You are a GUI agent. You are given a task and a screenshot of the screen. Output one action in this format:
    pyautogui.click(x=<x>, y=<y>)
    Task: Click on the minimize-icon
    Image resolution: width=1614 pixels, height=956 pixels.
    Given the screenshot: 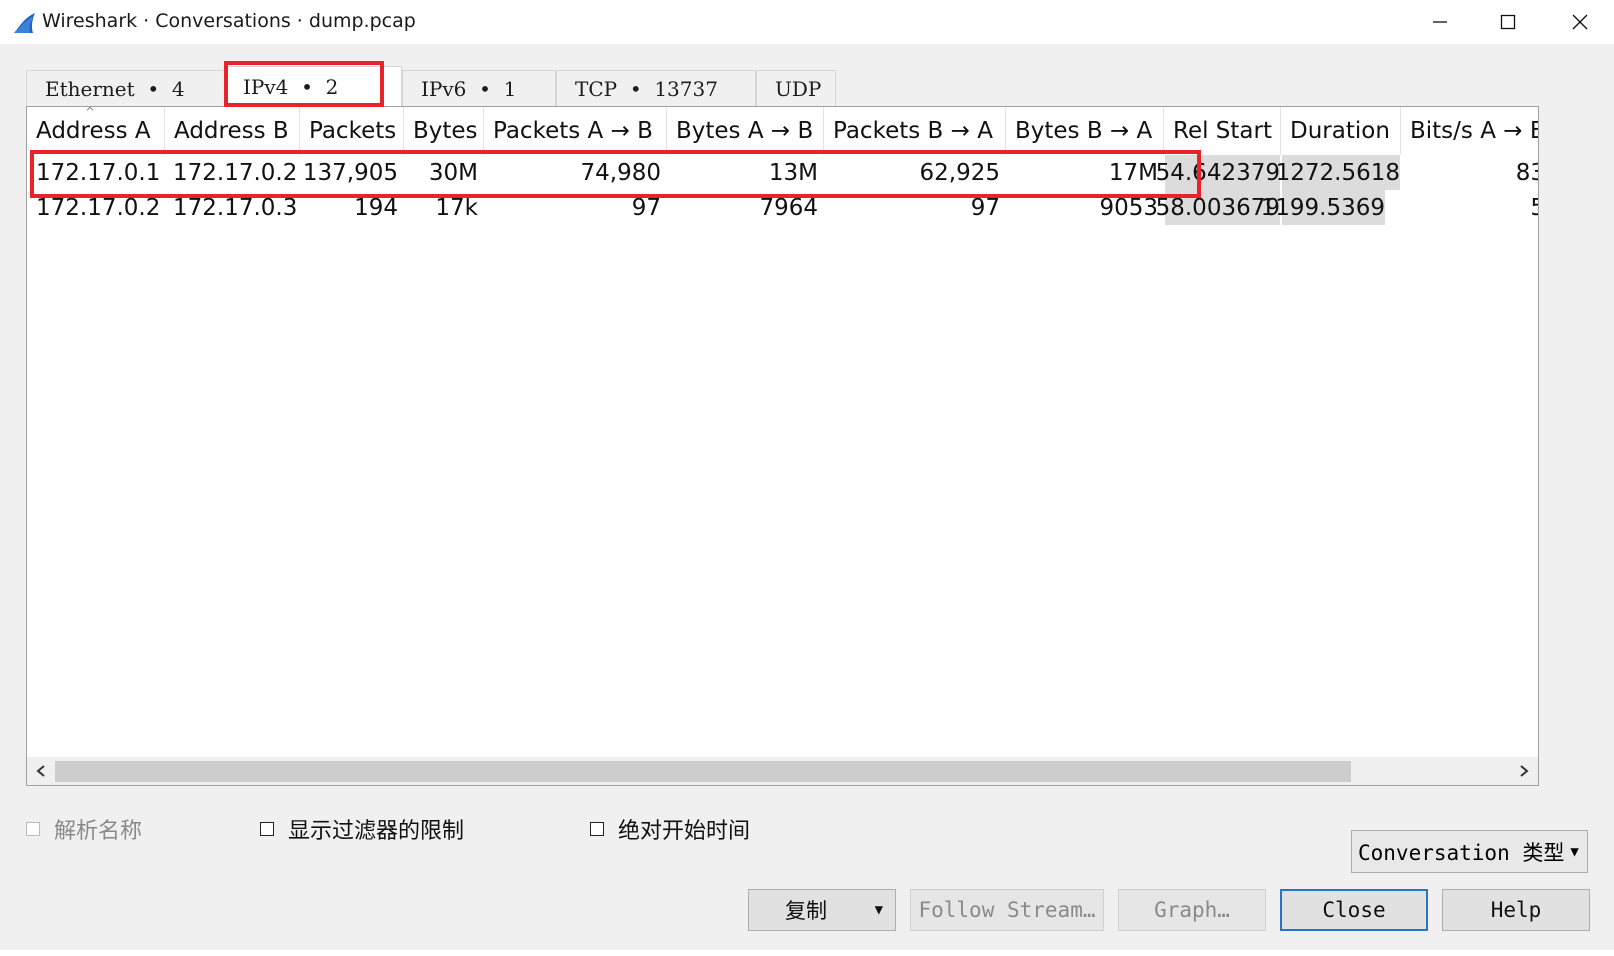 What is the action you would take?
    pyautogui.click(x=1440, y=22)
    